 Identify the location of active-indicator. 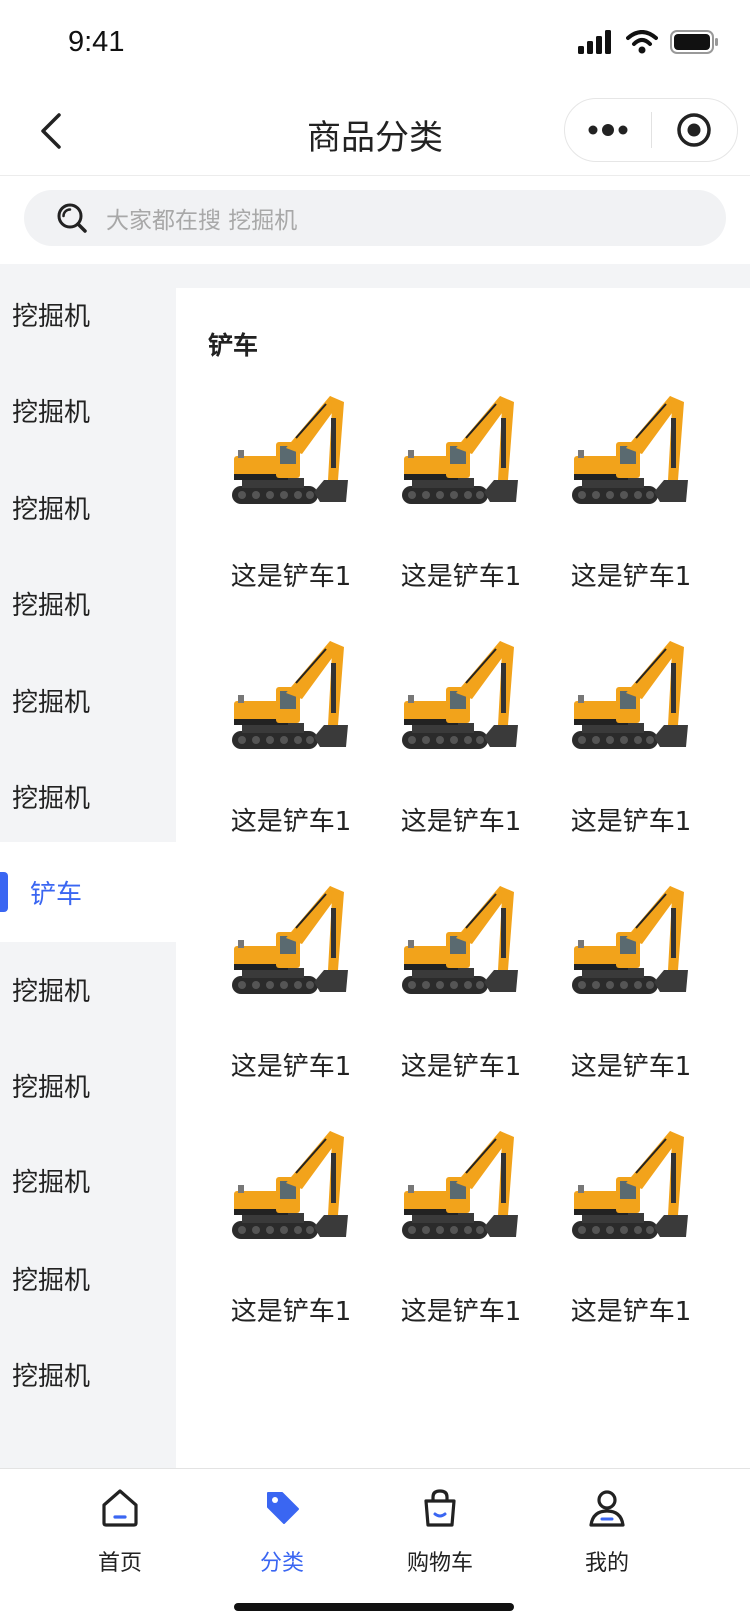
(4, 892).